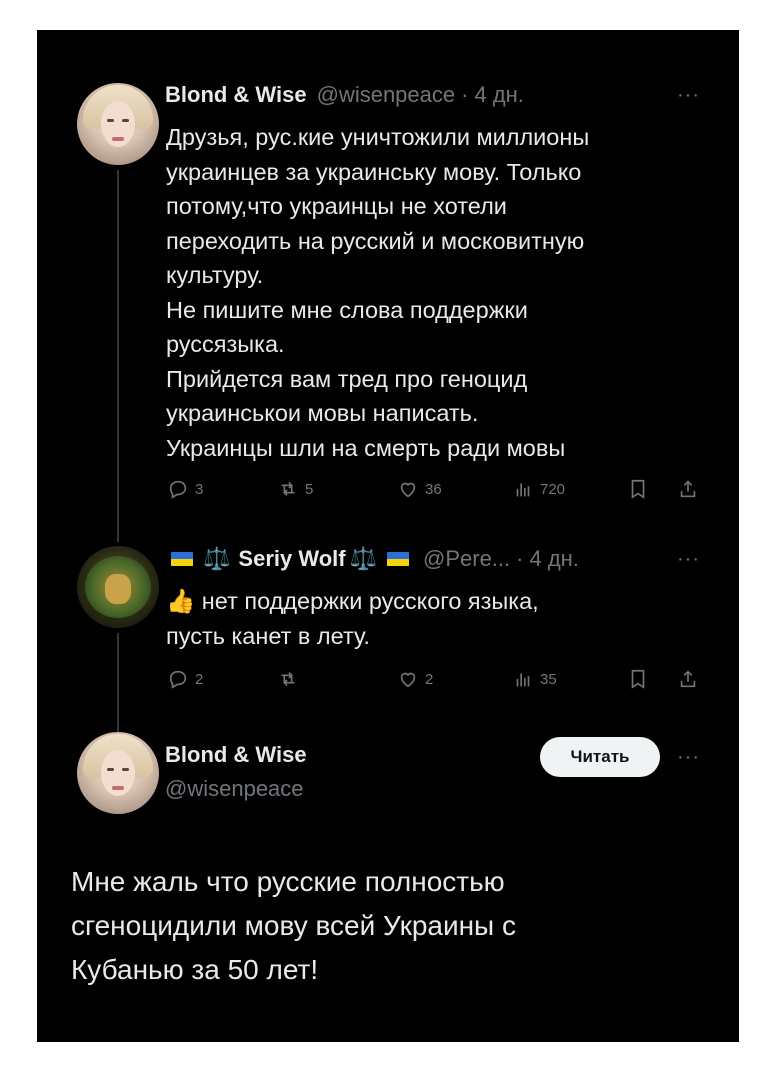 The height and width of the screenshot is (1085, 776). I want to click on repost-button: 5, so click(295, 489).